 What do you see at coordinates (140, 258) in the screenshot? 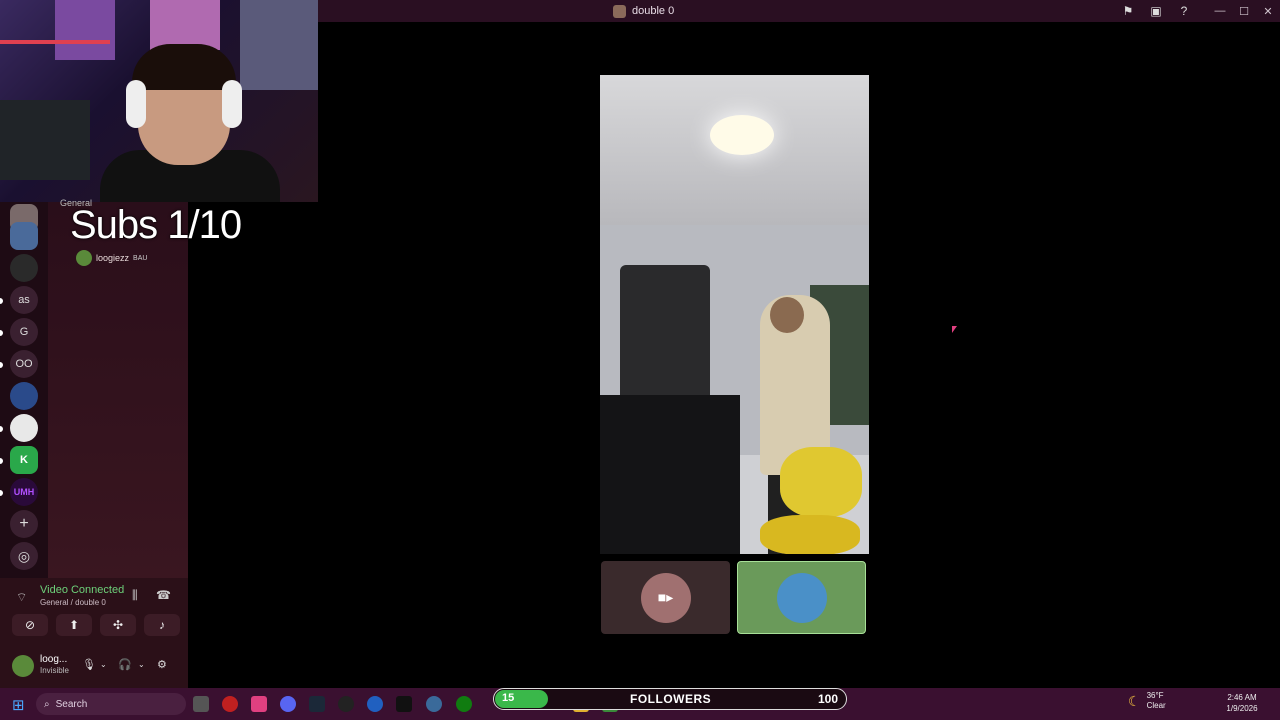
I see `user-badge: BAU` at bounding box center [140, 258].